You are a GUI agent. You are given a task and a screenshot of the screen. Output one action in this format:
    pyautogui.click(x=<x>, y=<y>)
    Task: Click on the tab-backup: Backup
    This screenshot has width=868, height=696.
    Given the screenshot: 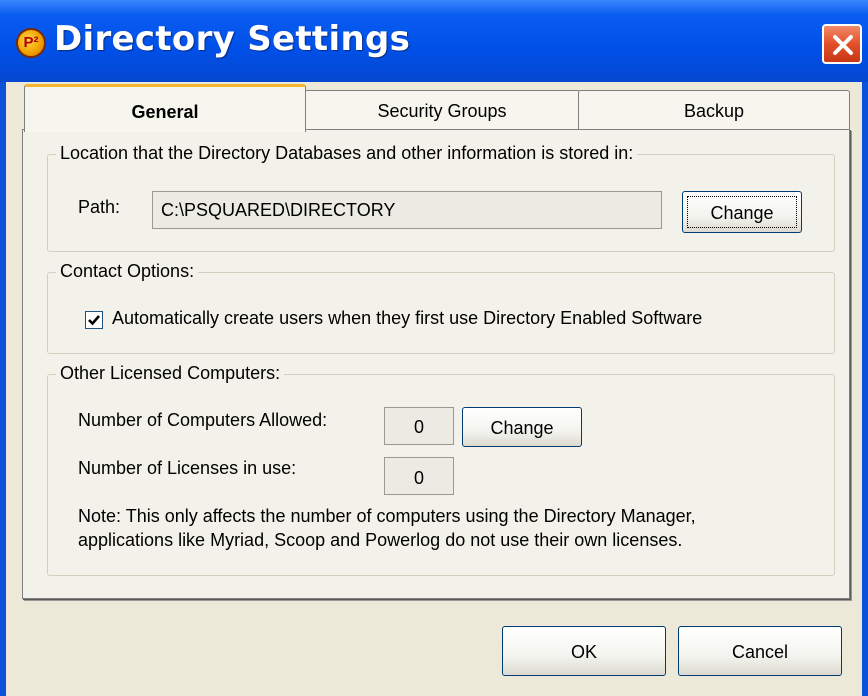 What is the action you would take?
    pyautogui.click(x=714, y=110)
    